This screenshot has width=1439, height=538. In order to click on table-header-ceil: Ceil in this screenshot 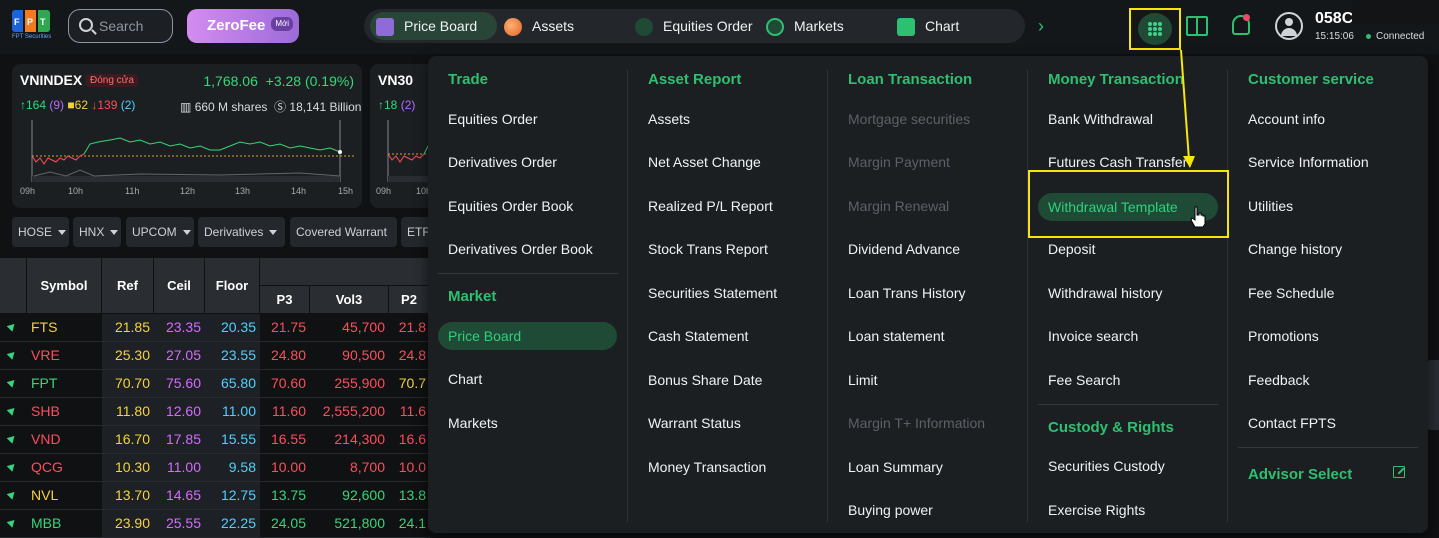, I will do `click(179, 286)`.